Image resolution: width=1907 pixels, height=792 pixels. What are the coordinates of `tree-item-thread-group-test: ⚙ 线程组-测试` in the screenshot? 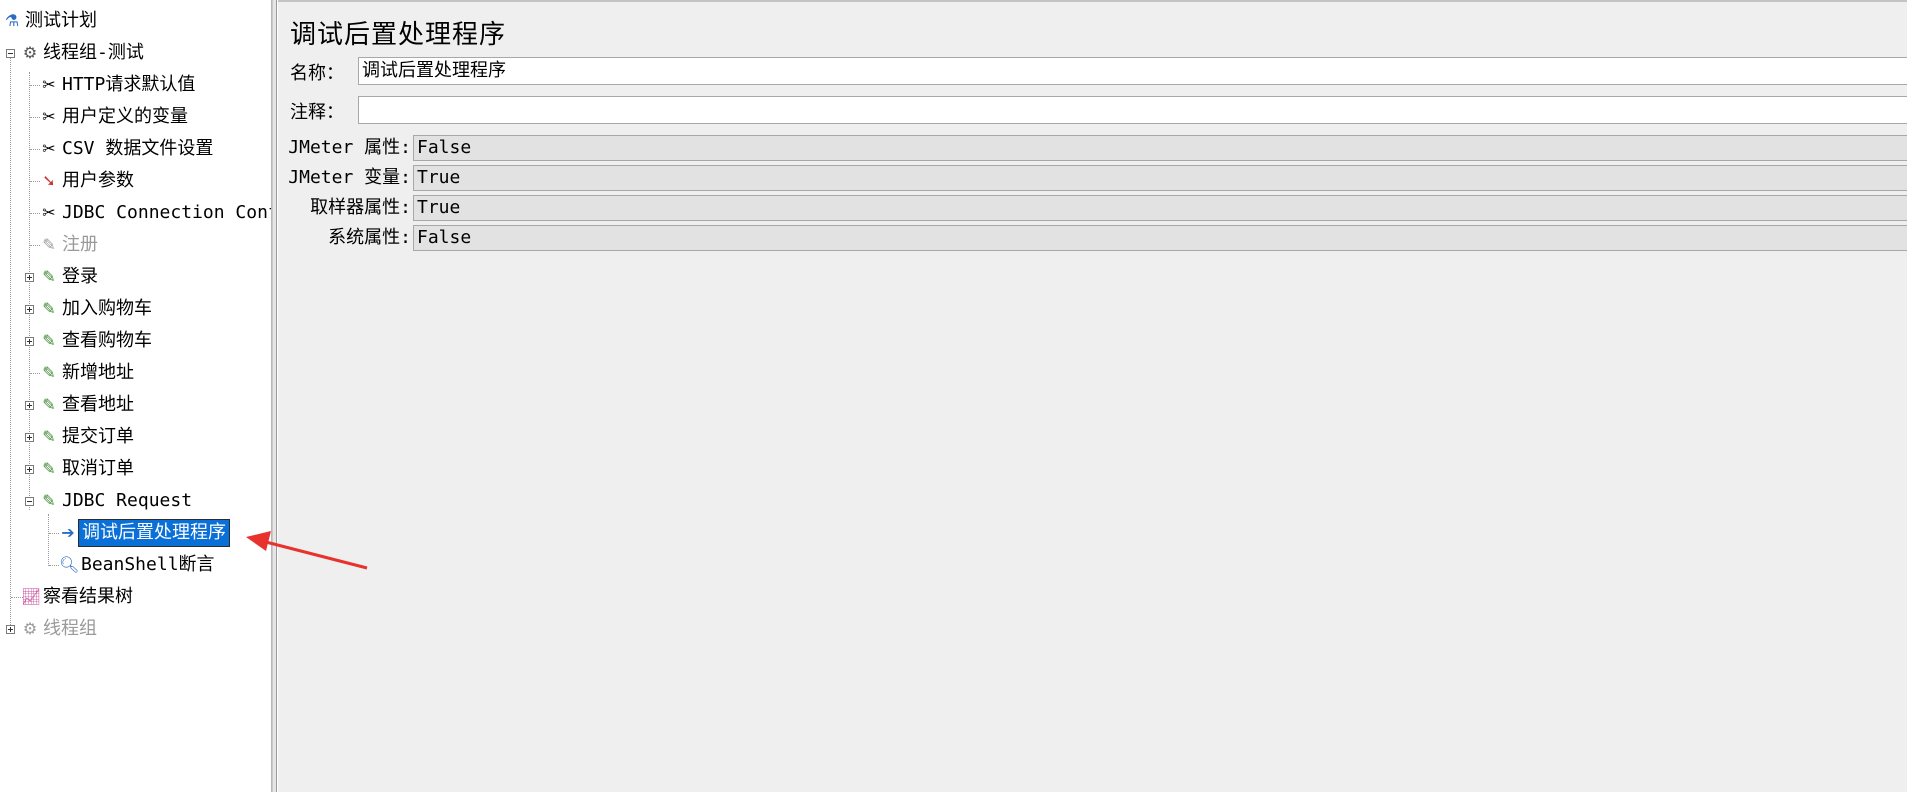 It's located at (83, 53).